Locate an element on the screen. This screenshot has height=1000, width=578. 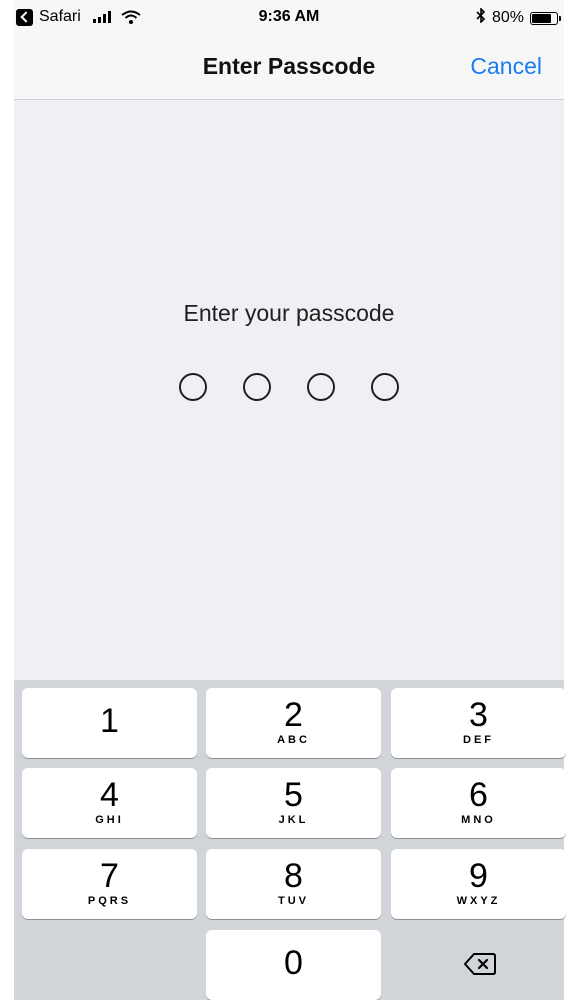
key-letters: JKL is located at coordinates (293, 820).